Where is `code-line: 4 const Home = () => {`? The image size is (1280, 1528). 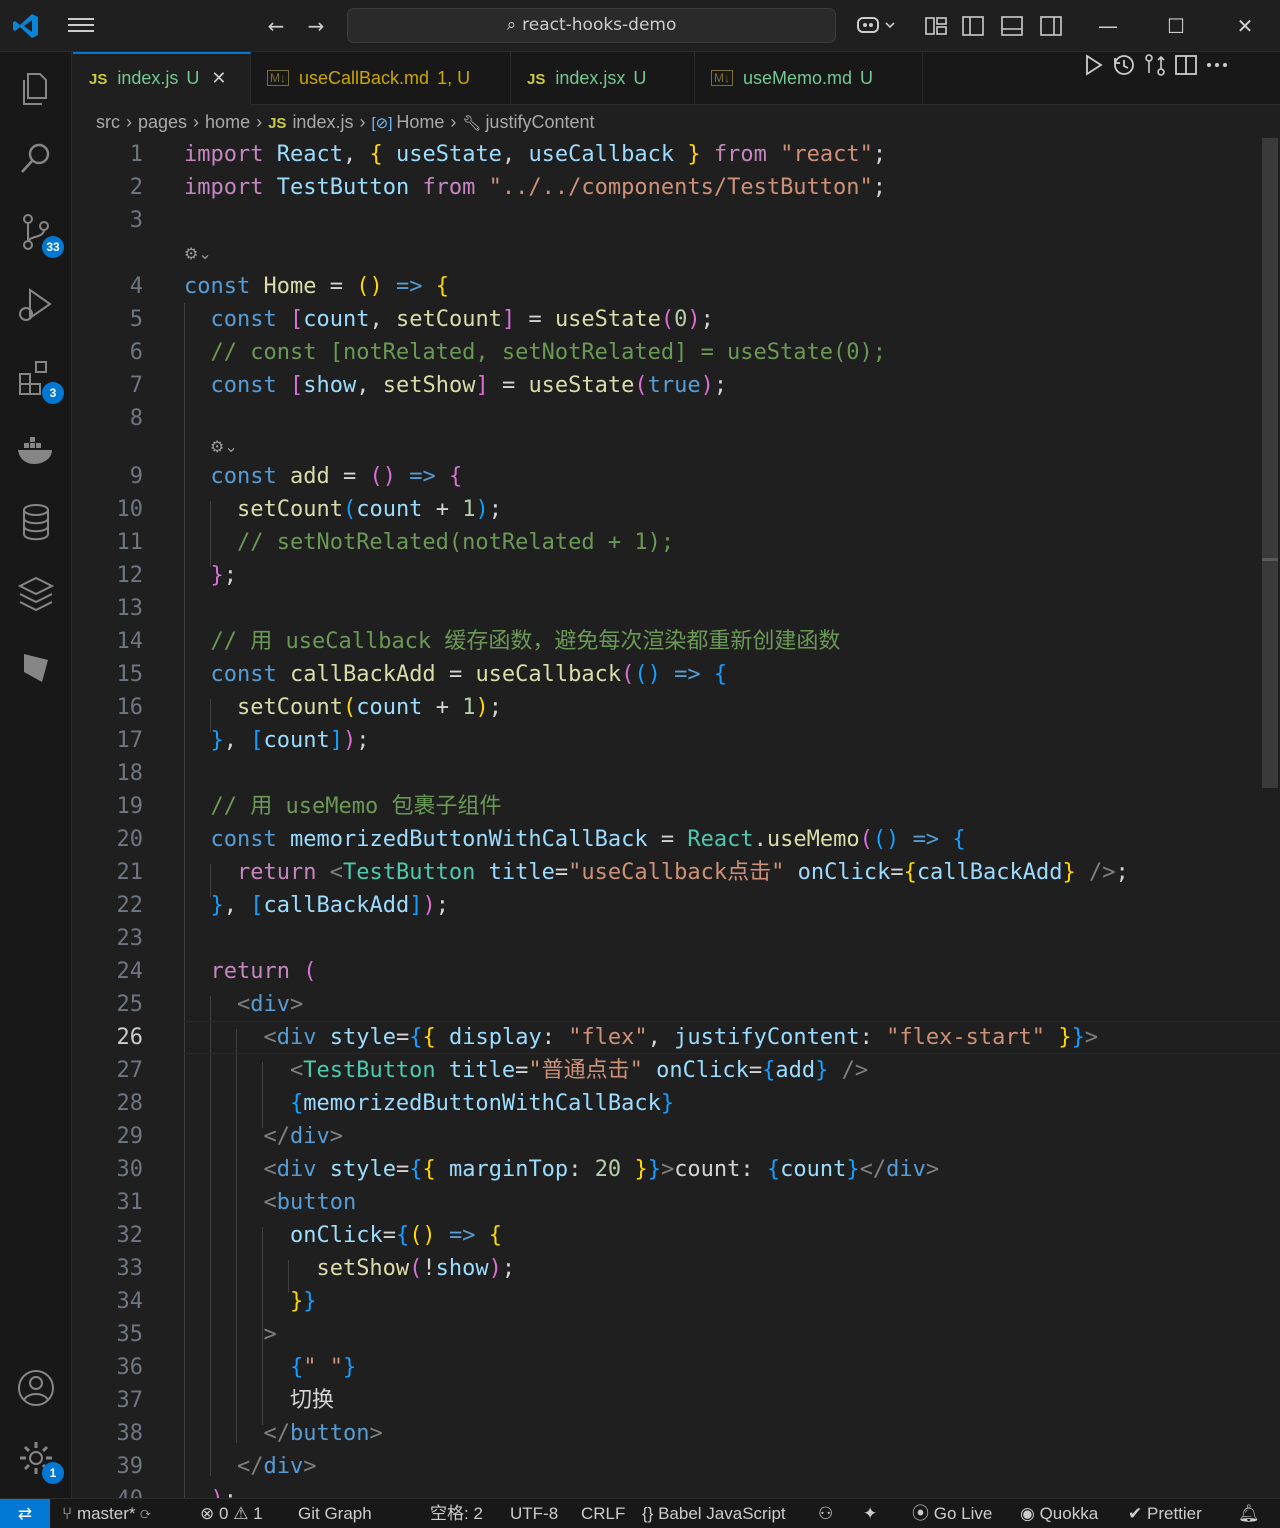 code-line: 4 const Home = () => { is located at coordinates (289, 286).